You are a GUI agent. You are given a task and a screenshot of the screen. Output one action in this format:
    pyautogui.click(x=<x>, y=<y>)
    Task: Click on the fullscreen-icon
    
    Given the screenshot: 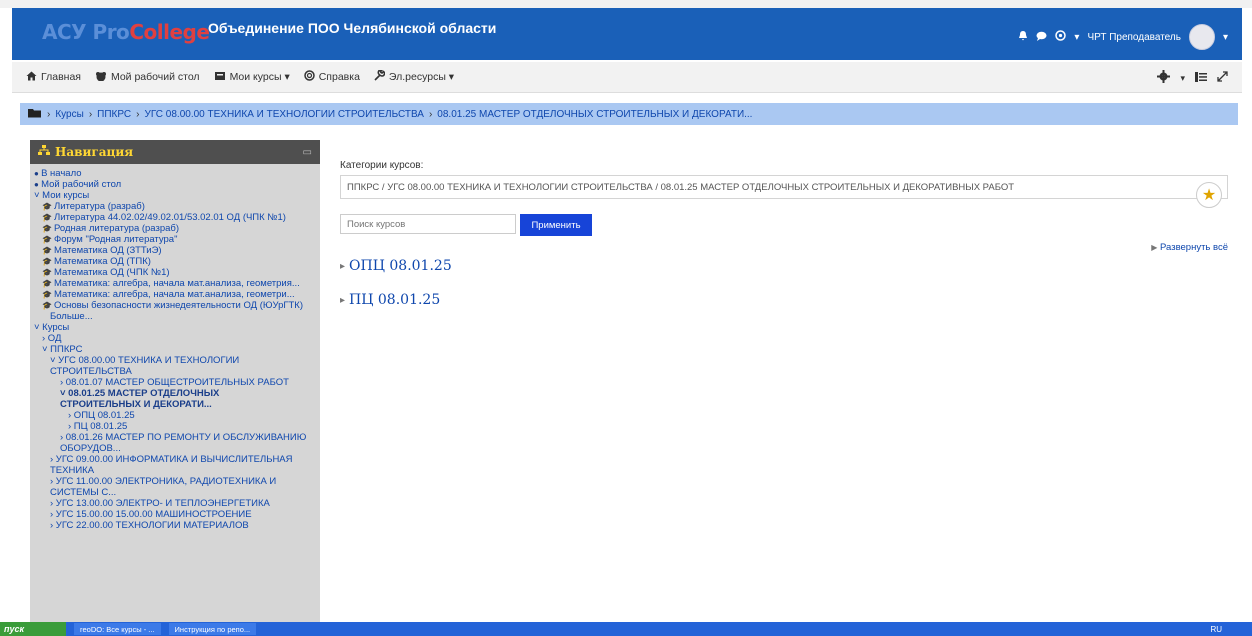 What is the action you would take?
    pyautogui.click(x=1222, y=78)
    